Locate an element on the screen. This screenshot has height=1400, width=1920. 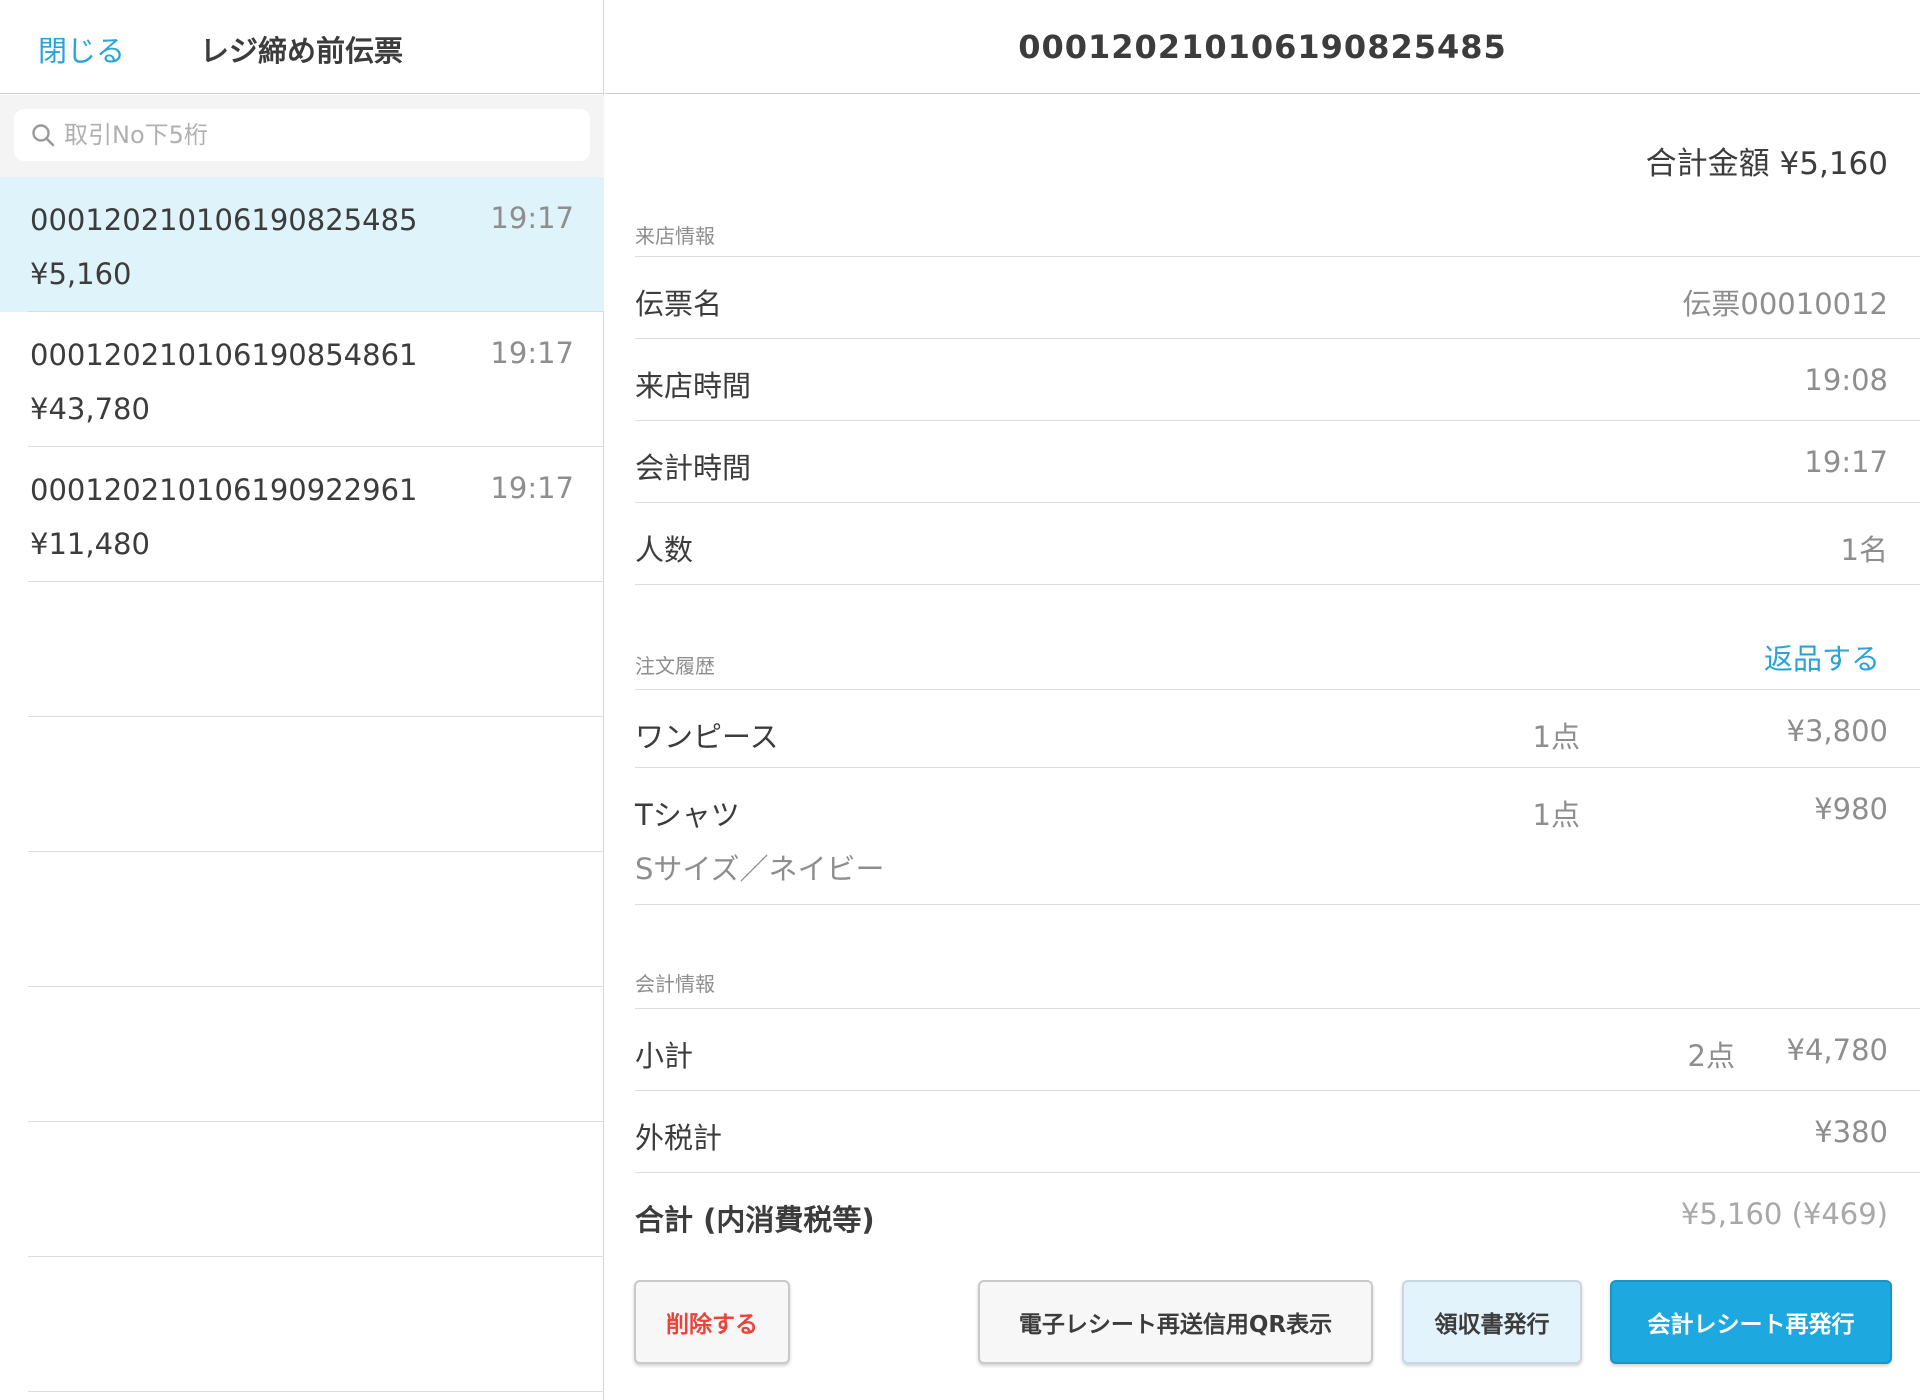
return-button: 返品する is located at coordinates (1822, 657).